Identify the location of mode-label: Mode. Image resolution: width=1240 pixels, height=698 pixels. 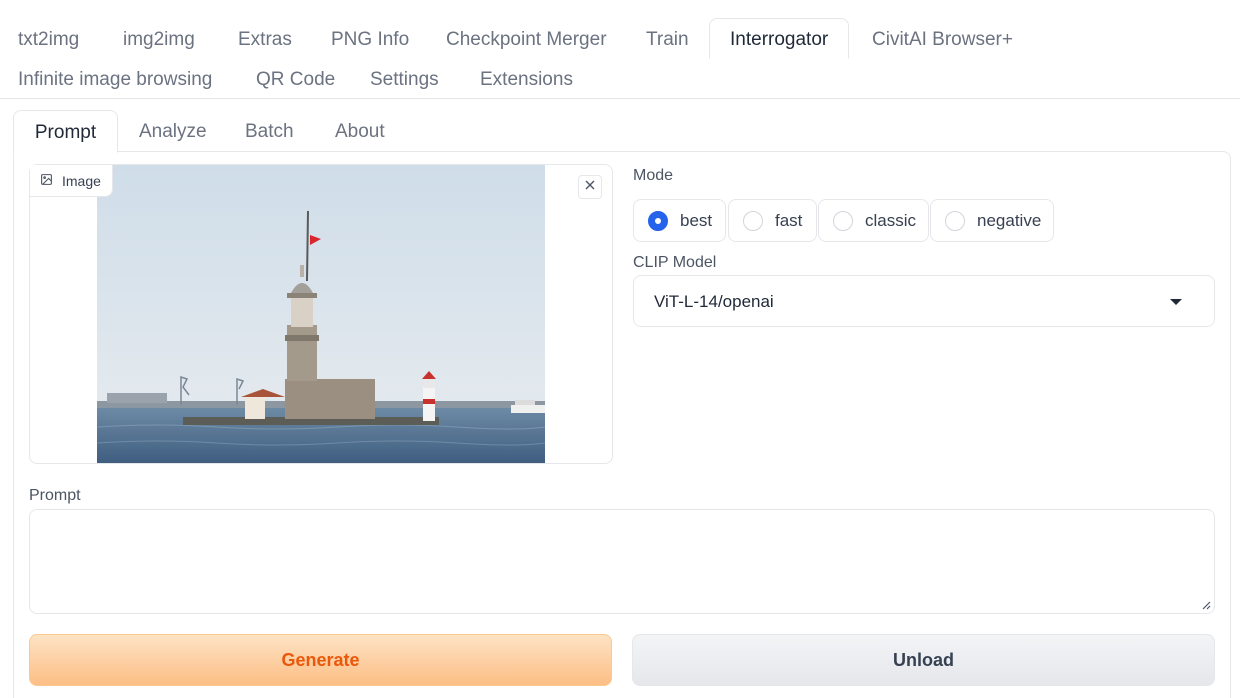
(653, 175).